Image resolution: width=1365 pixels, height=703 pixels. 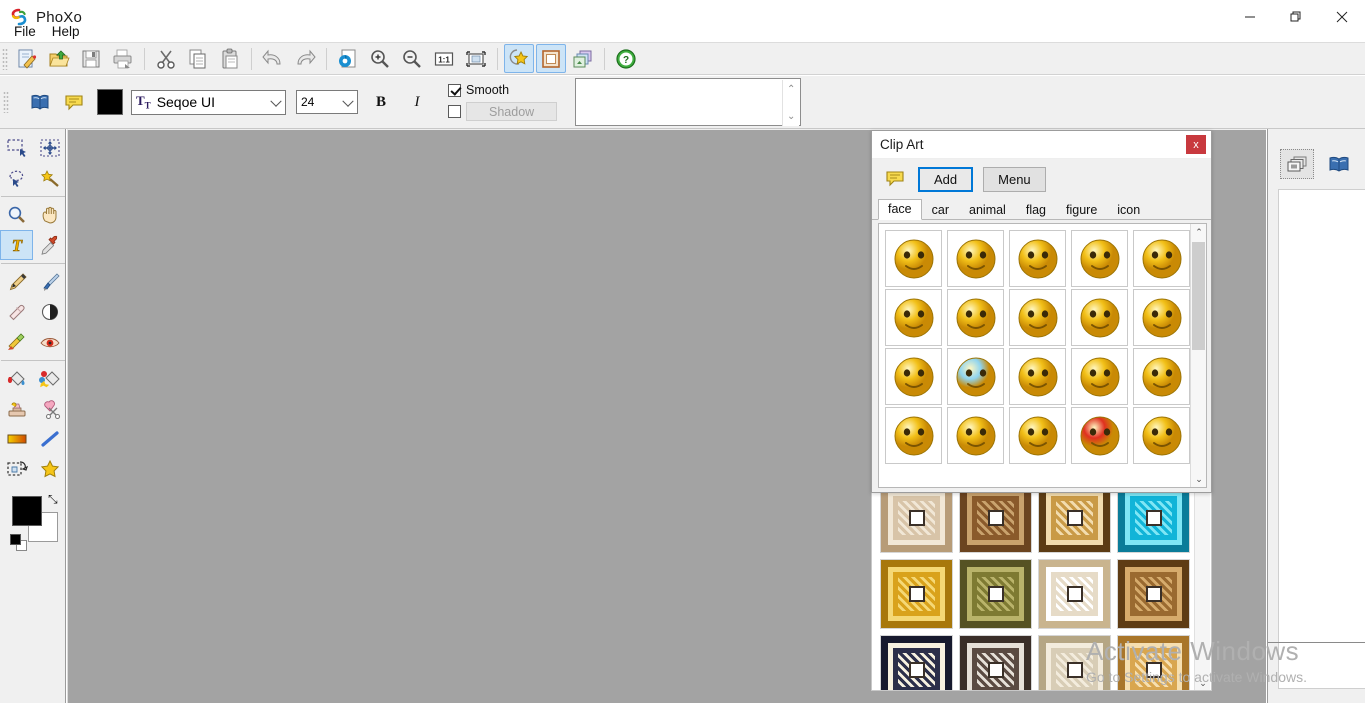 What do you see at coordinates (1321, 439) in the screenshot?
I see `right-panel-content` at bounding box center [1321, 439].